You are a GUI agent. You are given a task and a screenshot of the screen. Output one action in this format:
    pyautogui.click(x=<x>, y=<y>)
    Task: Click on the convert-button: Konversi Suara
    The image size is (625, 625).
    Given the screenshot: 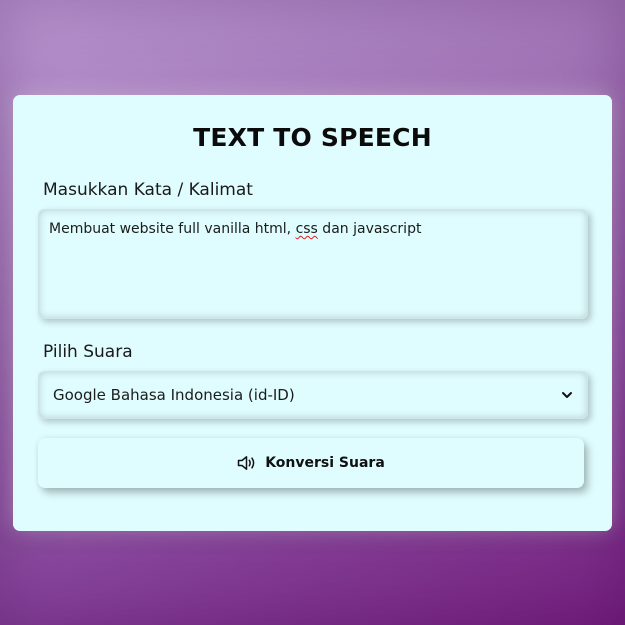 What is the action you would take?
    pyautogui.click(x=311, y=463)
    